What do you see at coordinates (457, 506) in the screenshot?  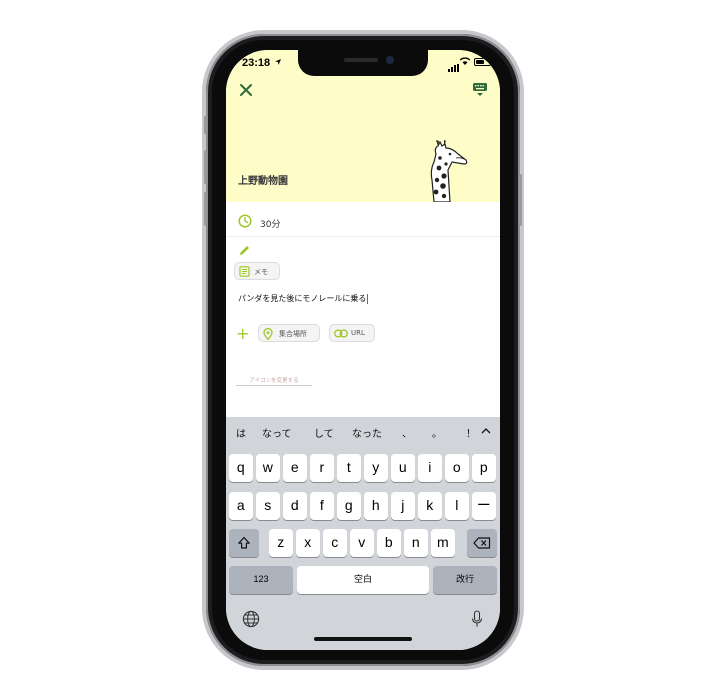 I see `key-l: l` at bounding box center [457, 506].